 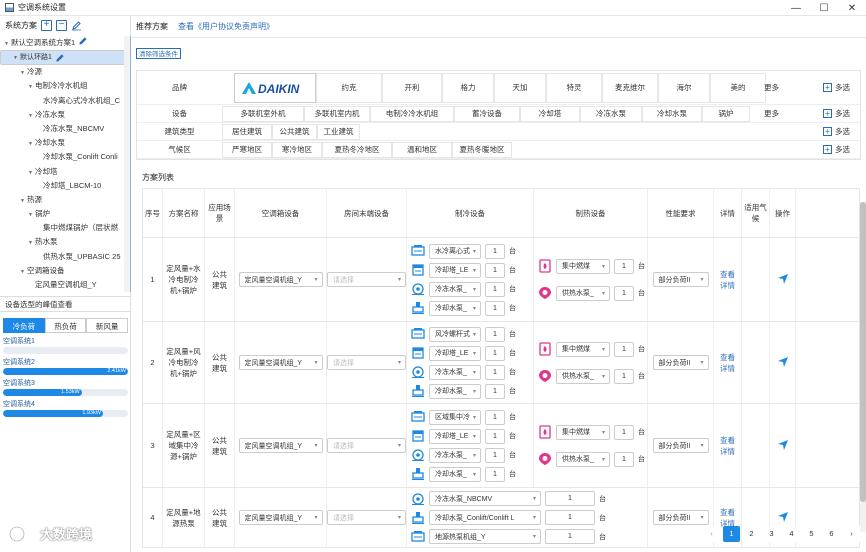 I want to click on disclaimer-link: 查看《用户协议免责声明》, so click(x=226, y=26).